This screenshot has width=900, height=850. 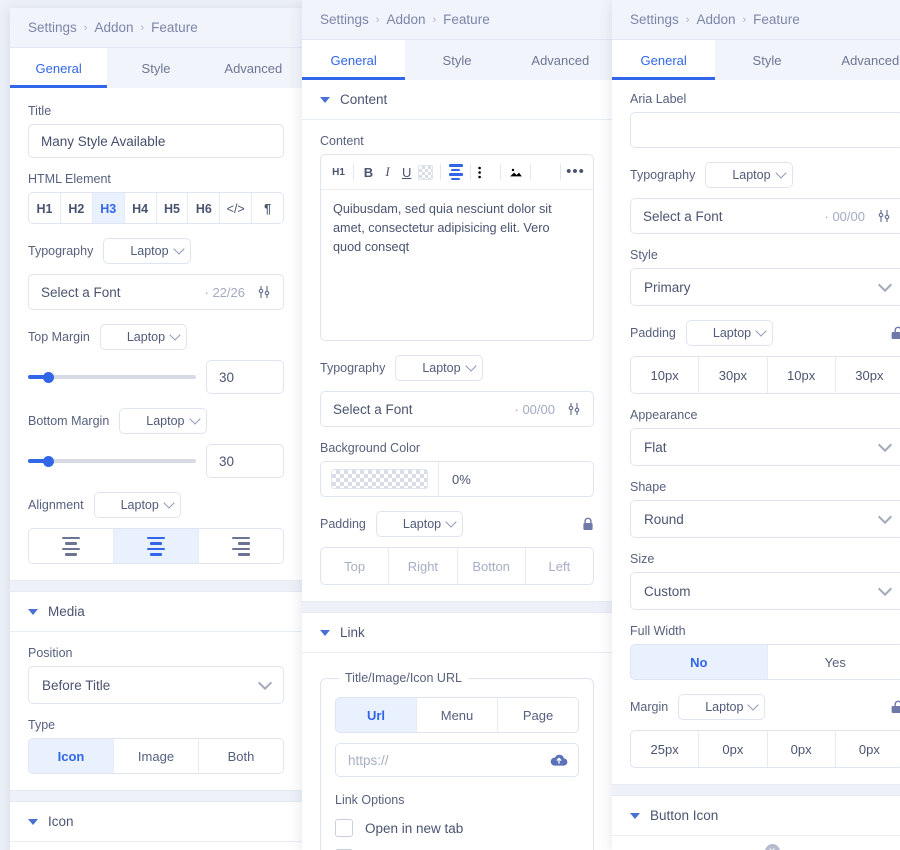 What do you see at coordinates (868, 375) in the screenshot?
I see `padding-left-input: 30px` at bounding box center [868, 375].